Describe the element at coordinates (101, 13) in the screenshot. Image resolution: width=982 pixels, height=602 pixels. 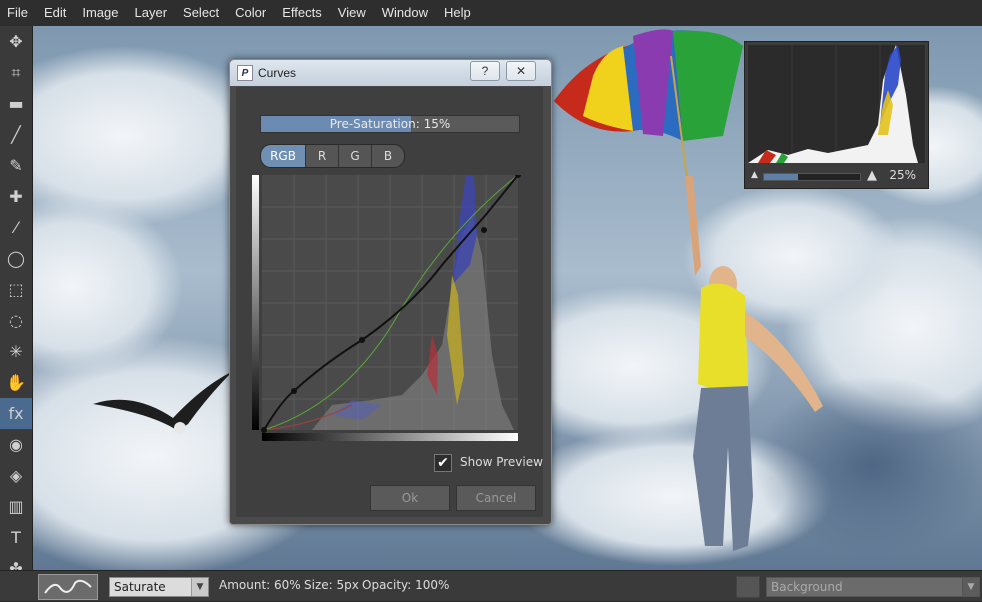
I see `menu-image: Image` at that location.